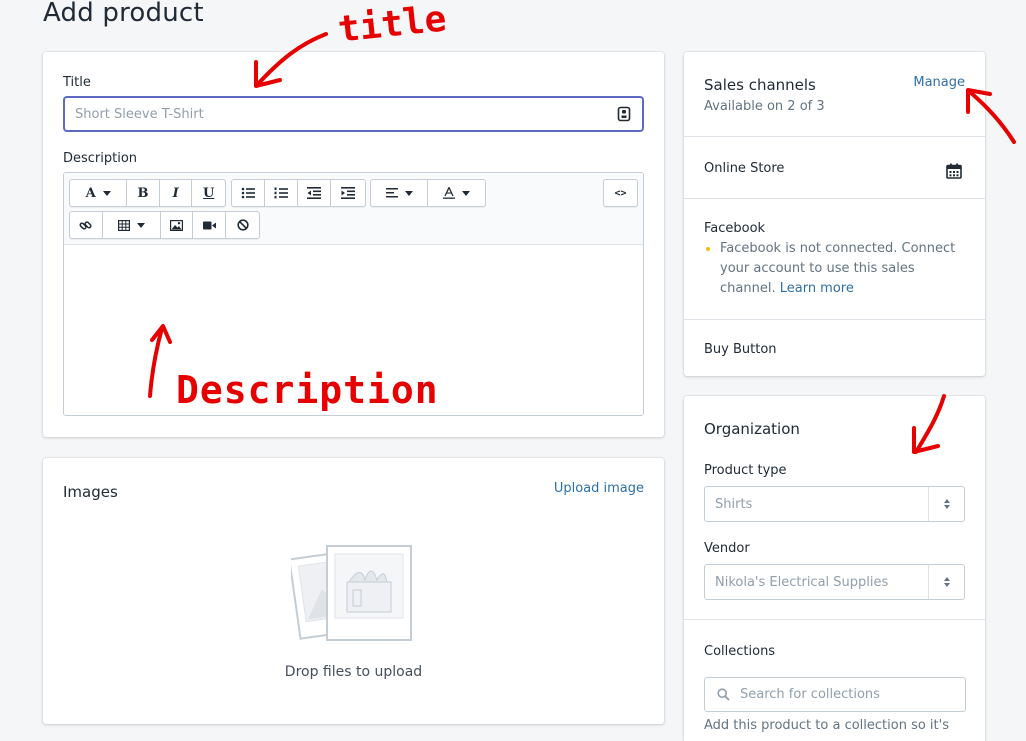 The height and width of the screenshot is (741, 1026). I want to click on font-letter: A, so click(90, 193).